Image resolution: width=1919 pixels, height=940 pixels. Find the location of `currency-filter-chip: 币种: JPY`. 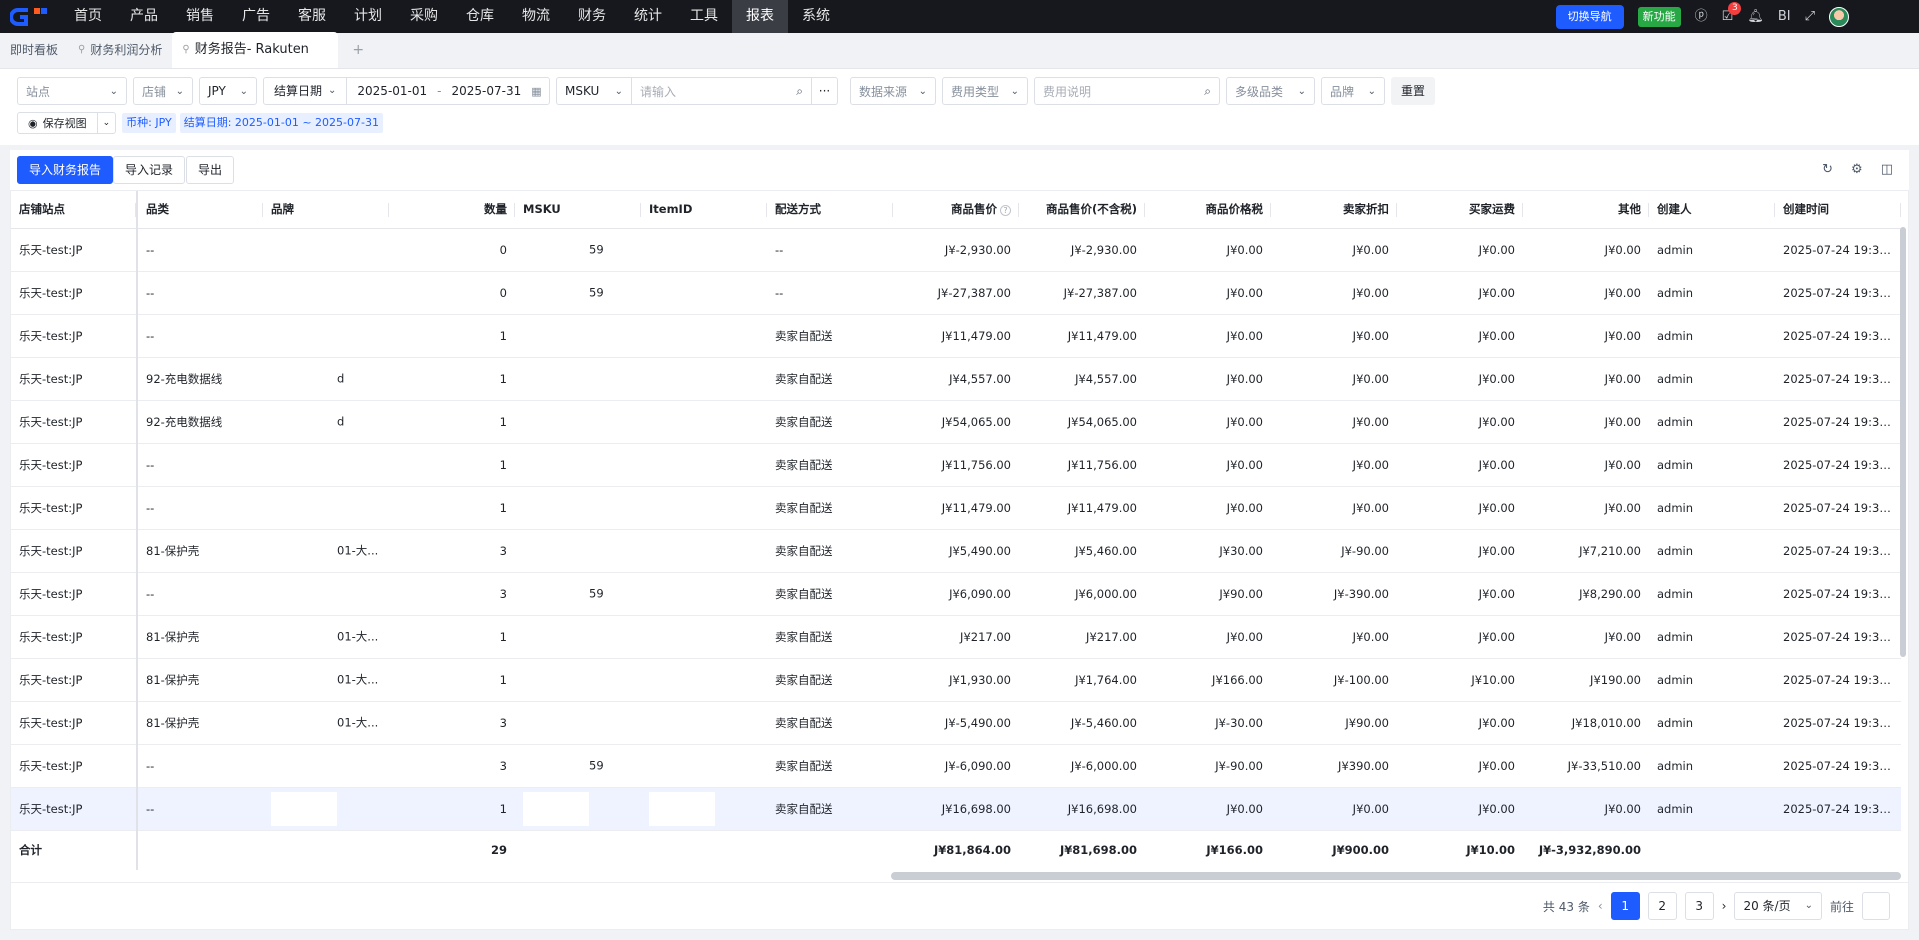

currency-filter-chip: 币种: JPY is located at coordinates (149, 123).